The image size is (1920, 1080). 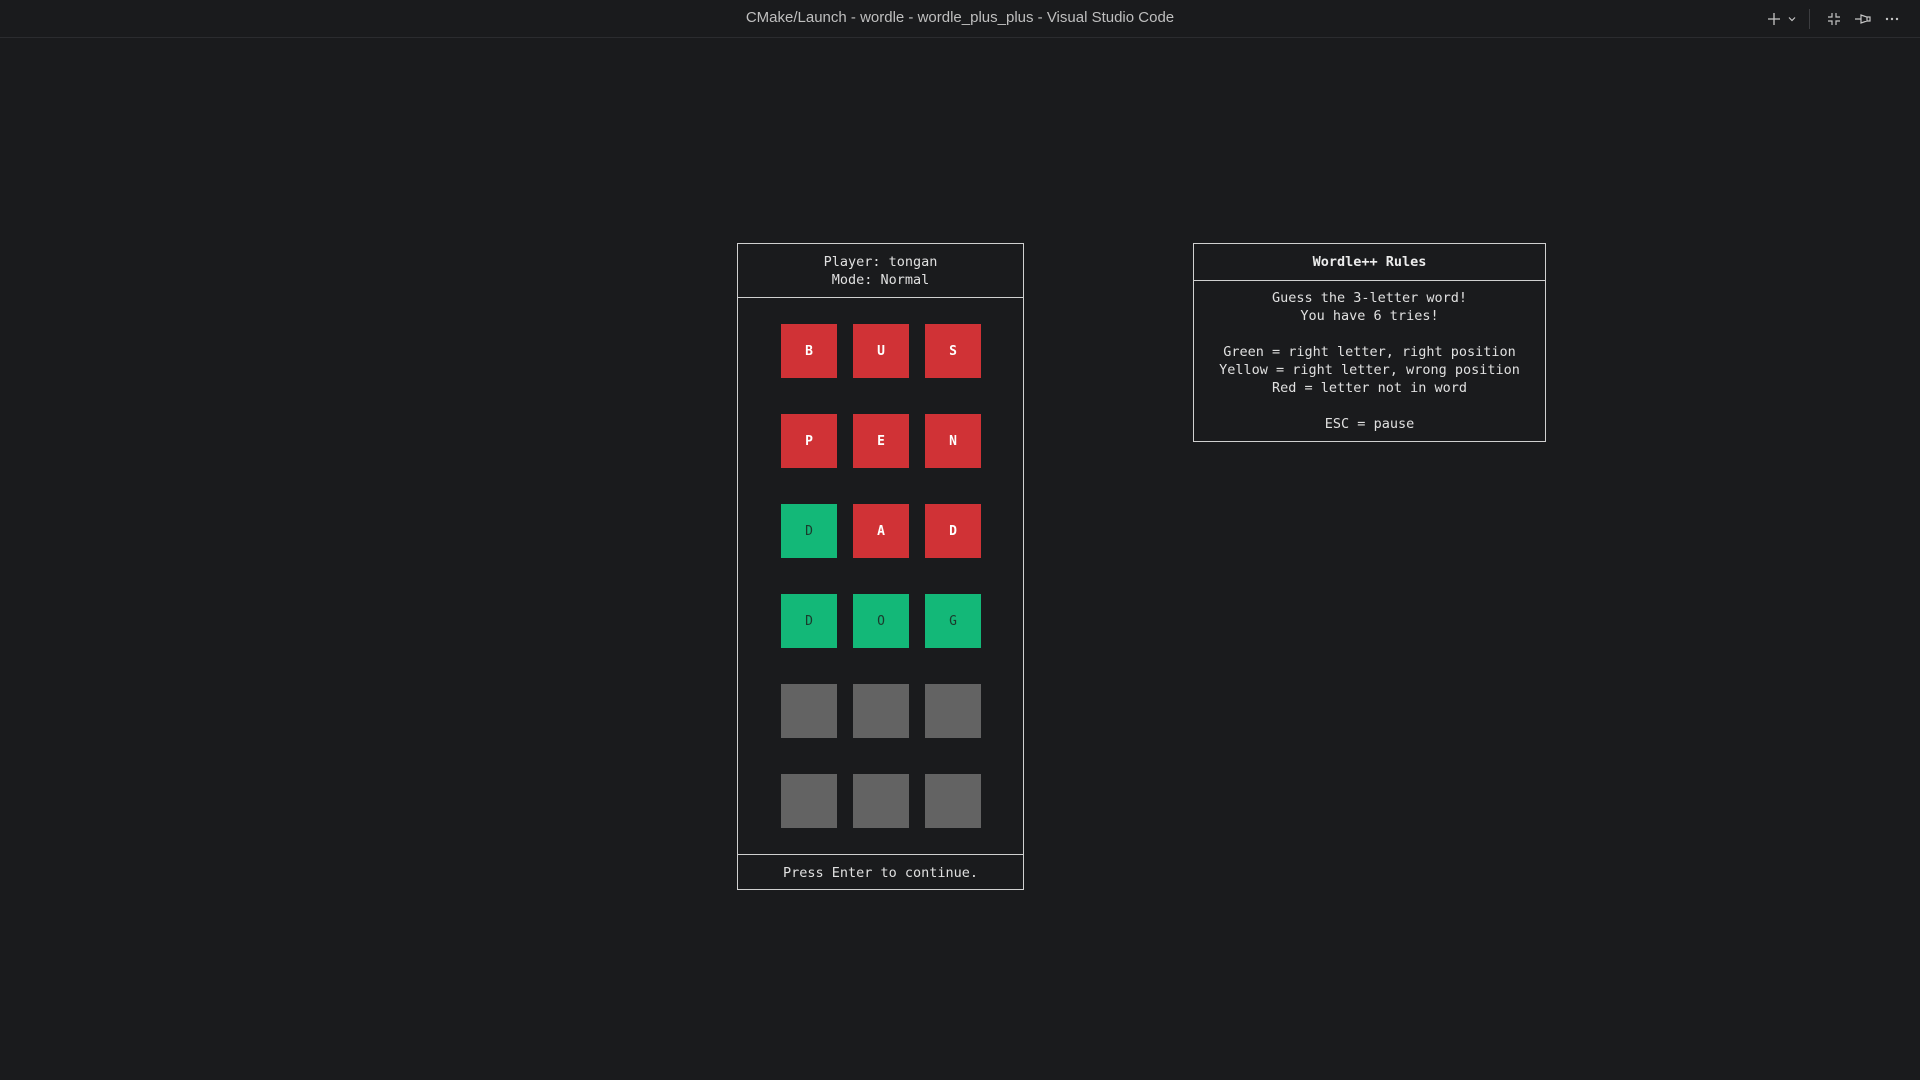 I want to click on mode-label: Mode: Normal, so click(x=880, y=279).